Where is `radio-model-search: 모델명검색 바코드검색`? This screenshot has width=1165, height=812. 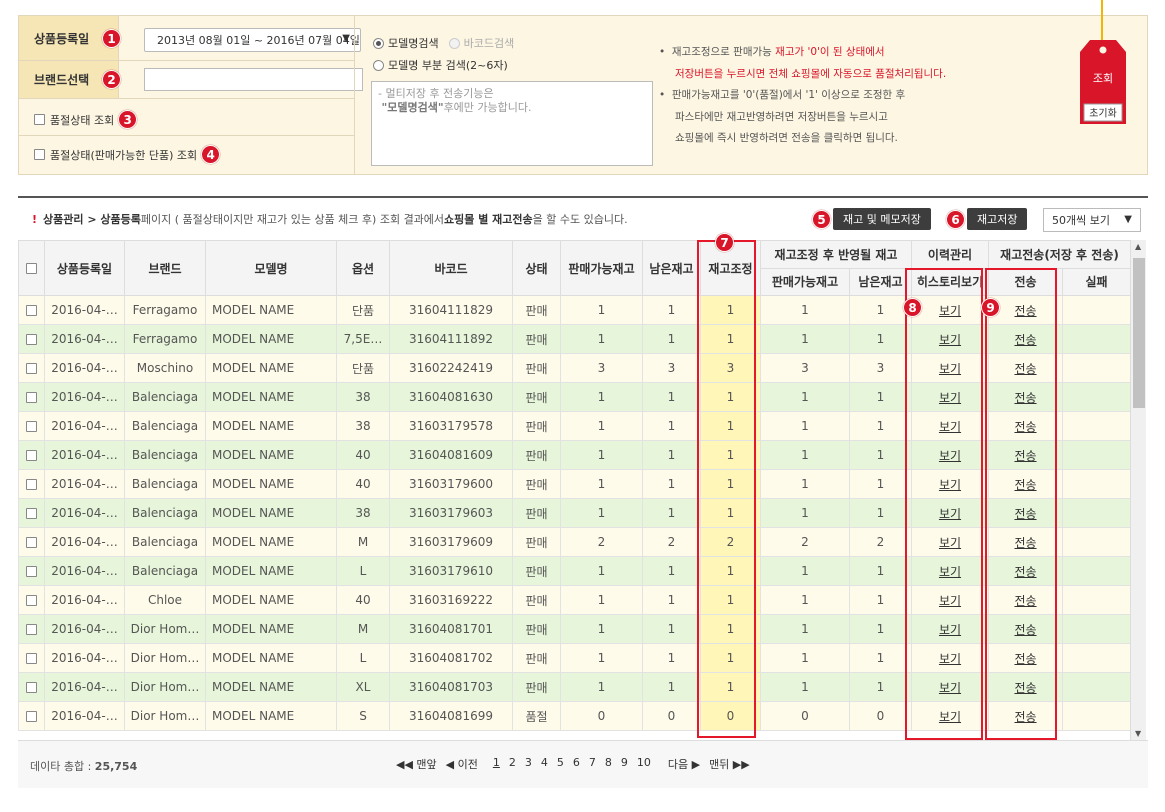
radio-model-search: 모델명검색 바코드검색 is located at coordinates (443, 43).